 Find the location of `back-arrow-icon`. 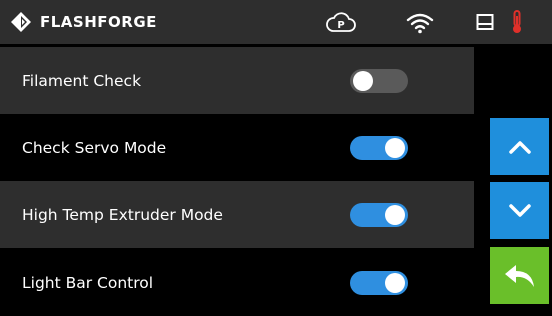

back-arrow-icon is located at coordinates (519, 275).